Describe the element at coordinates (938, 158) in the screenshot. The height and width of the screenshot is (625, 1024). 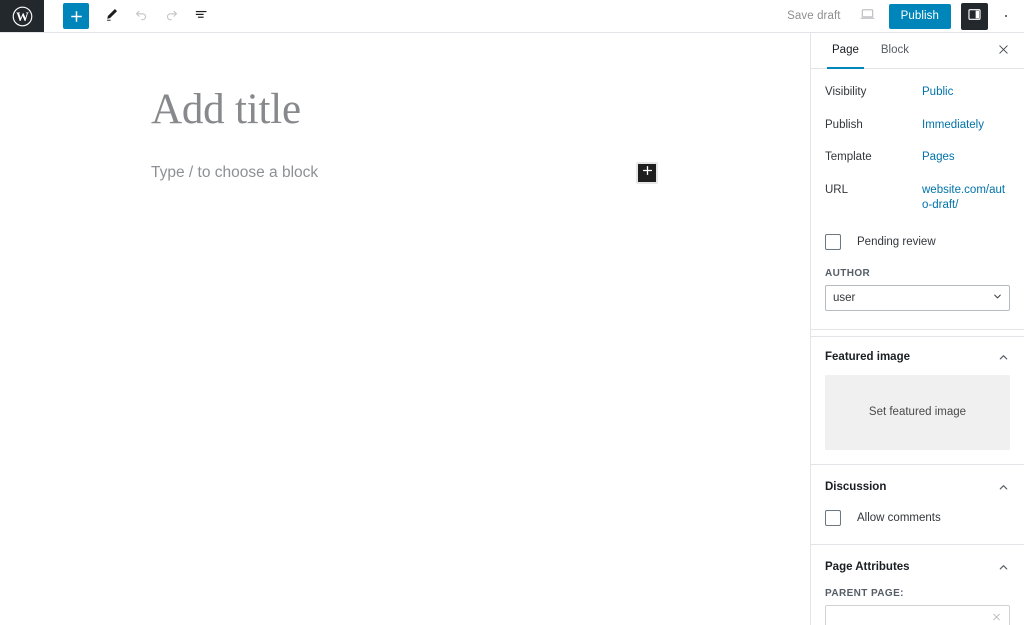
I see `template-value-button: Pages` at that location.